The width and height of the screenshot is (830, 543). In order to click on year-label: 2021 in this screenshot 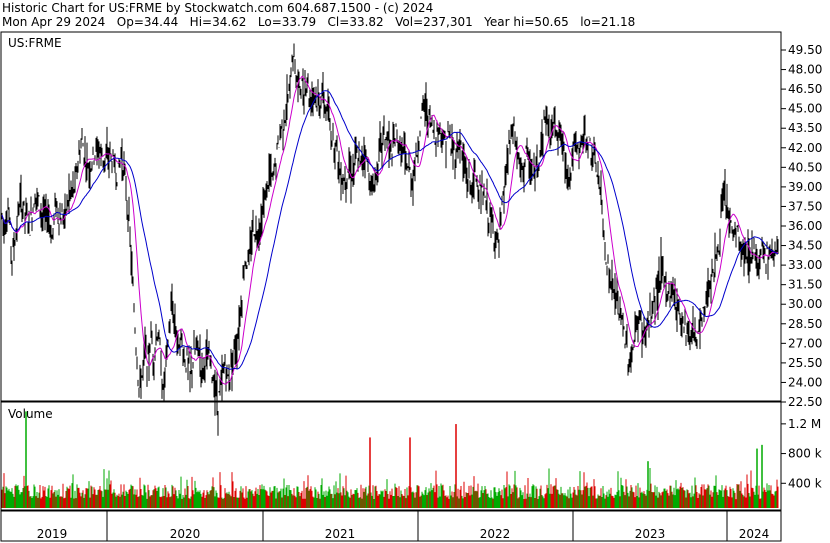, I will do `click(340, 534)`.